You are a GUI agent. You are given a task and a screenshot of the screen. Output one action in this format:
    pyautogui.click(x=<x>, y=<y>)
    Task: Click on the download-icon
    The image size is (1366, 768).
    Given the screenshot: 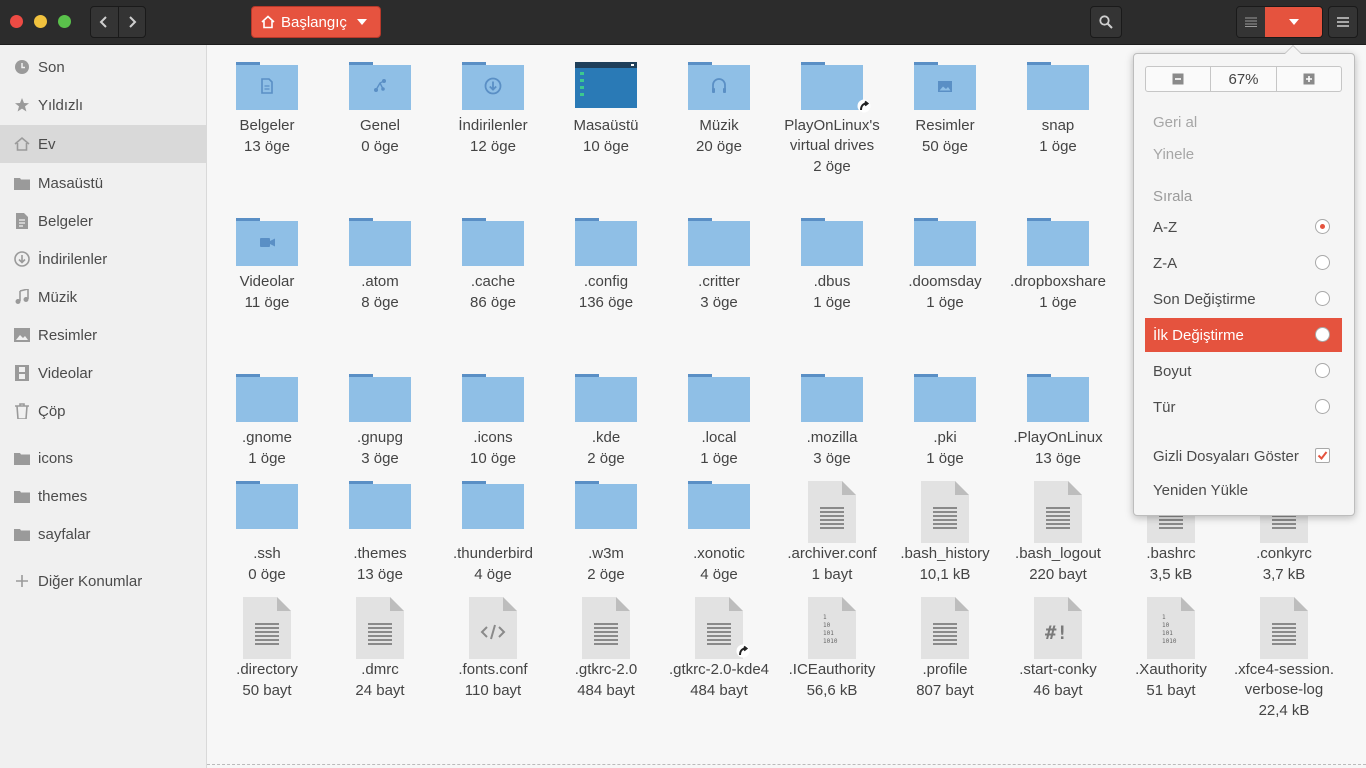 What is the action you would take?
    pyautogui.click(x=22, y=259)
    